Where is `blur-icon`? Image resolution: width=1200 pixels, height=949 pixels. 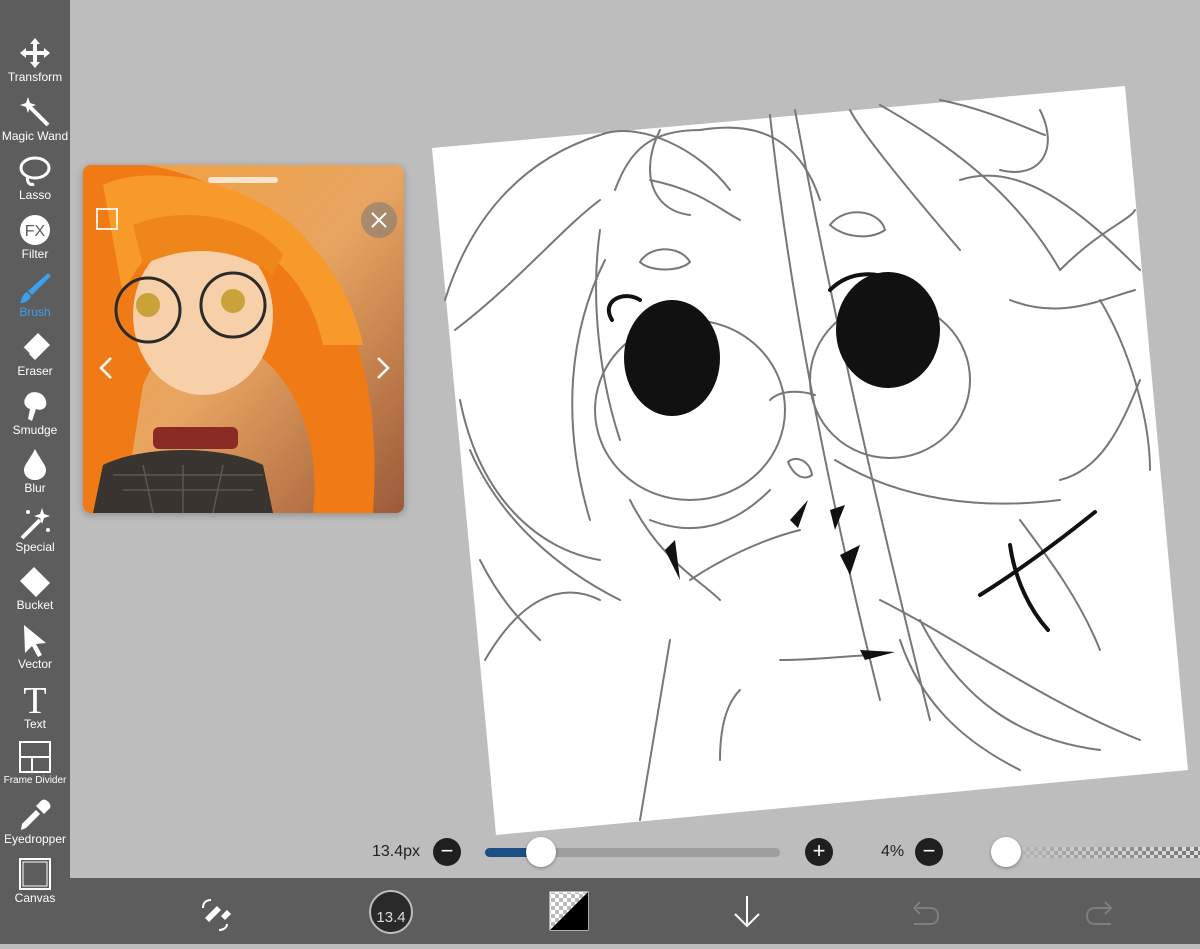
blur-icon is located at coordinates (35, 464).